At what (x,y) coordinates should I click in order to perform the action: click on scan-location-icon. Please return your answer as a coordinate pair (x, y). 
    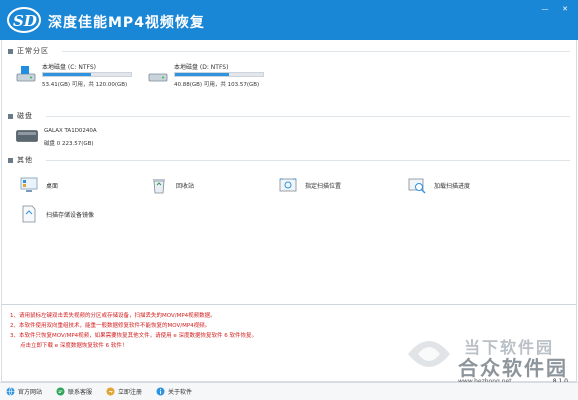
    Looking at the image, I should click on (288, 185).